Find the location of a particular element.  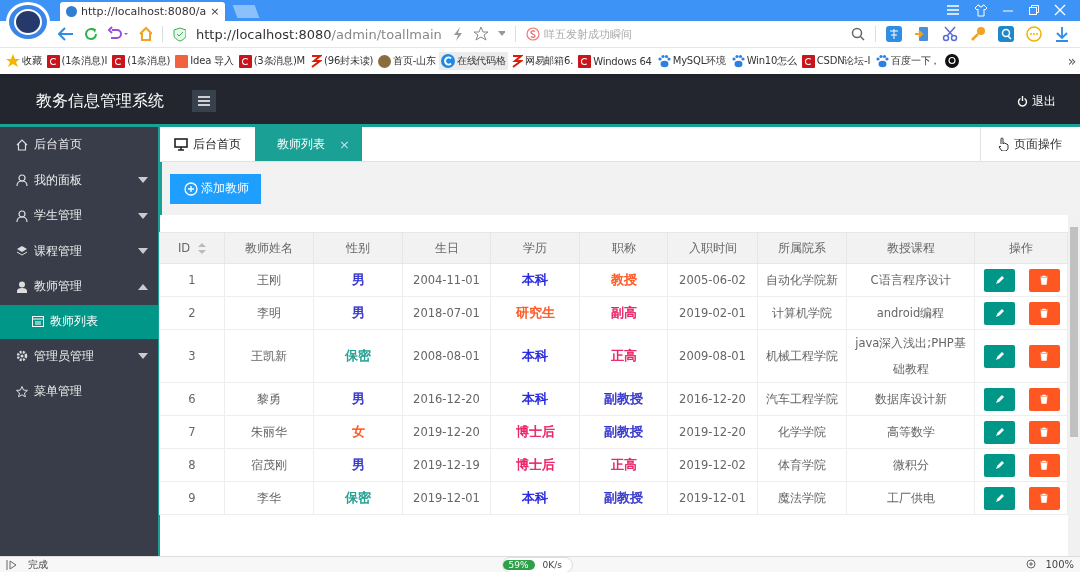

table-cell: 黎勇 is located at coordinates (269, 399).